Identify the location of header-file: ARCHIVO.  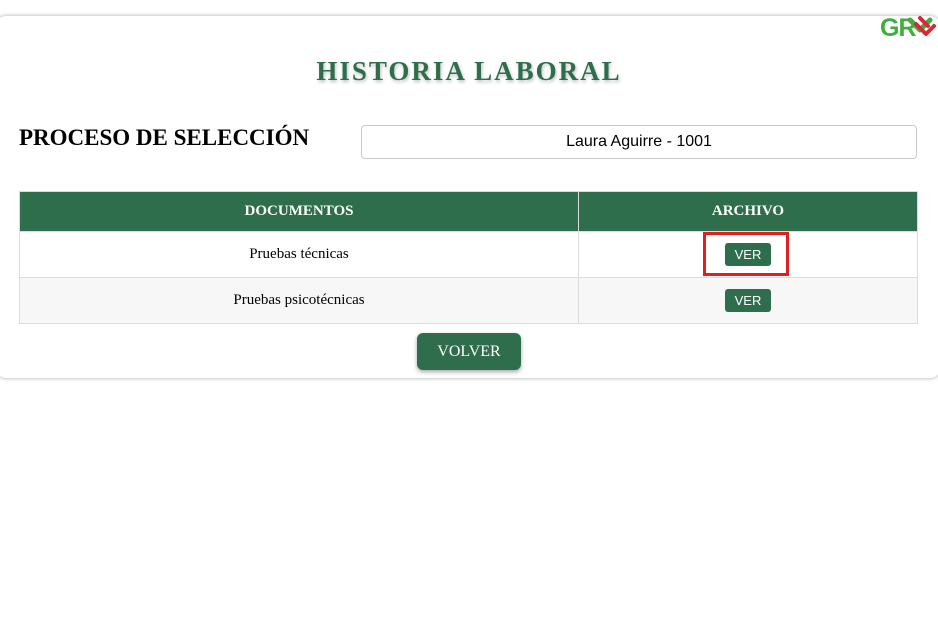
(748, 211).